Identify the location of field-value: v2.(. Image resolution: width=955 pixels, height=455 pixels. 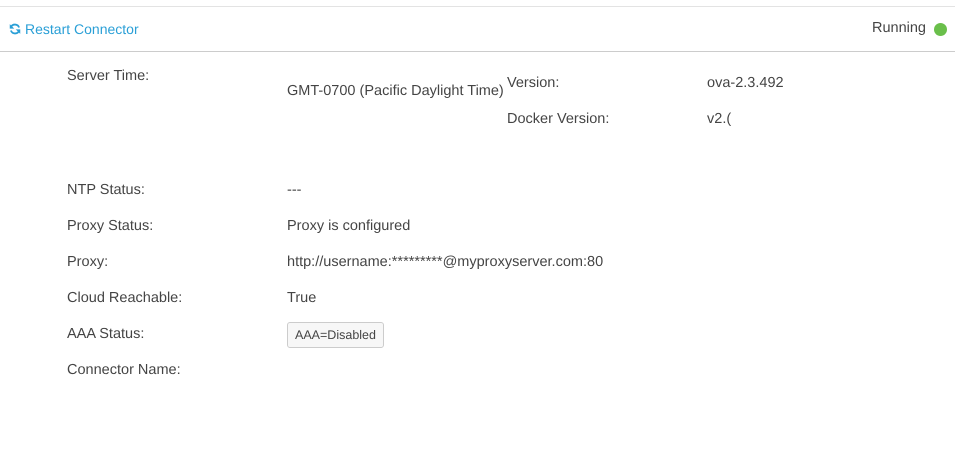
(719, 120).